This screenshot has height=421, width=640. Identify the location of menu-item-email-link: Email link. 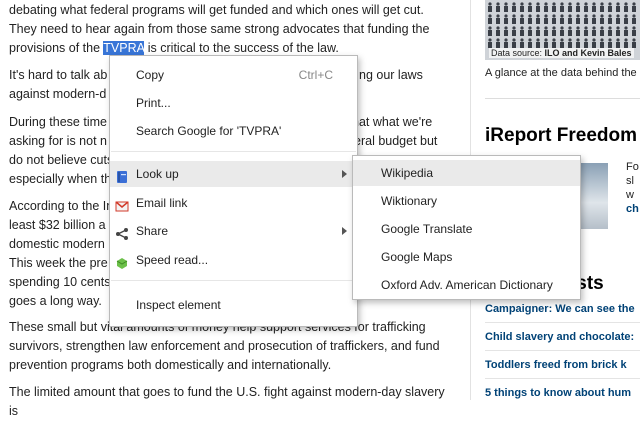
(233, 203).